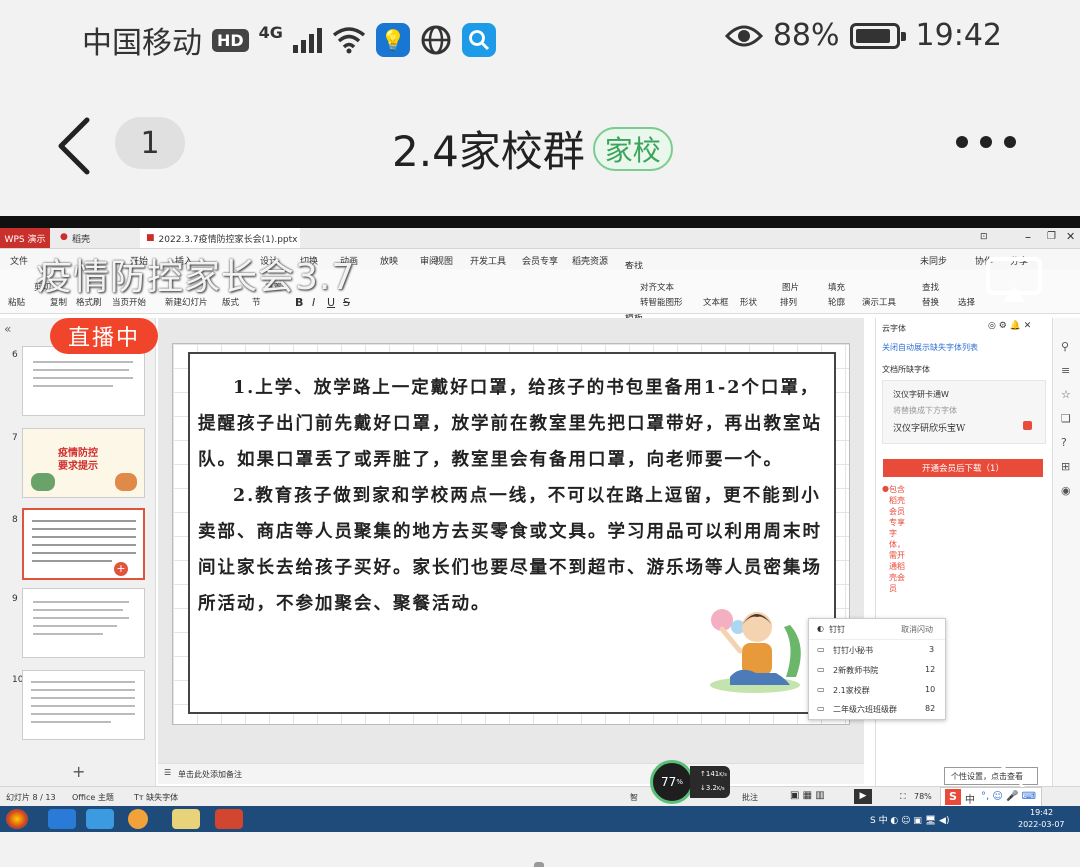 This screenshot has height=867, width=1080. I want to click on collapse-panel-icon: «, so click(7, 329).